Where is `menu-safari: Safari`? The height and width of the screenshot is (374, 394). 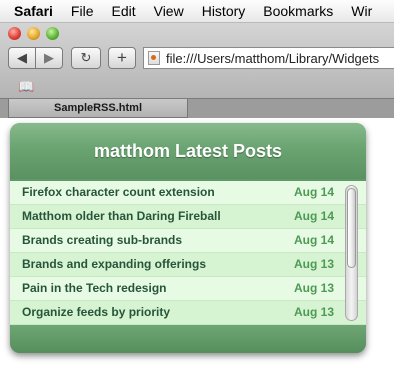 menu-safari: Safari is located at coordinates (31, 11).